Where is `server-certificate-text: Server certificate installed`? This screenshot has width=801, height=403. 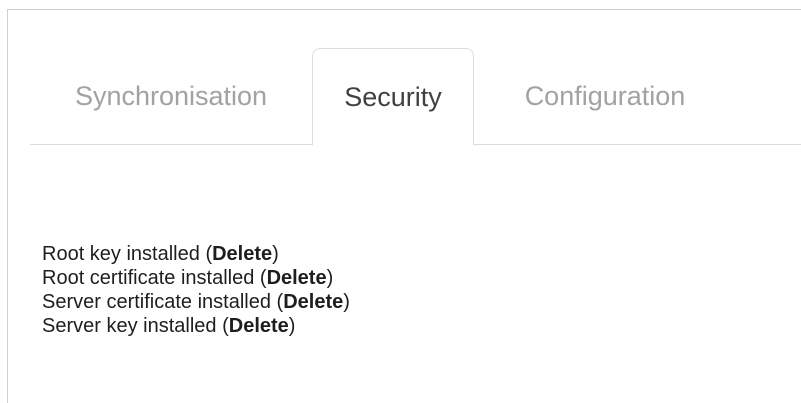 server-certificate-text: Server certificate installed is located at coordinates (156, 302).